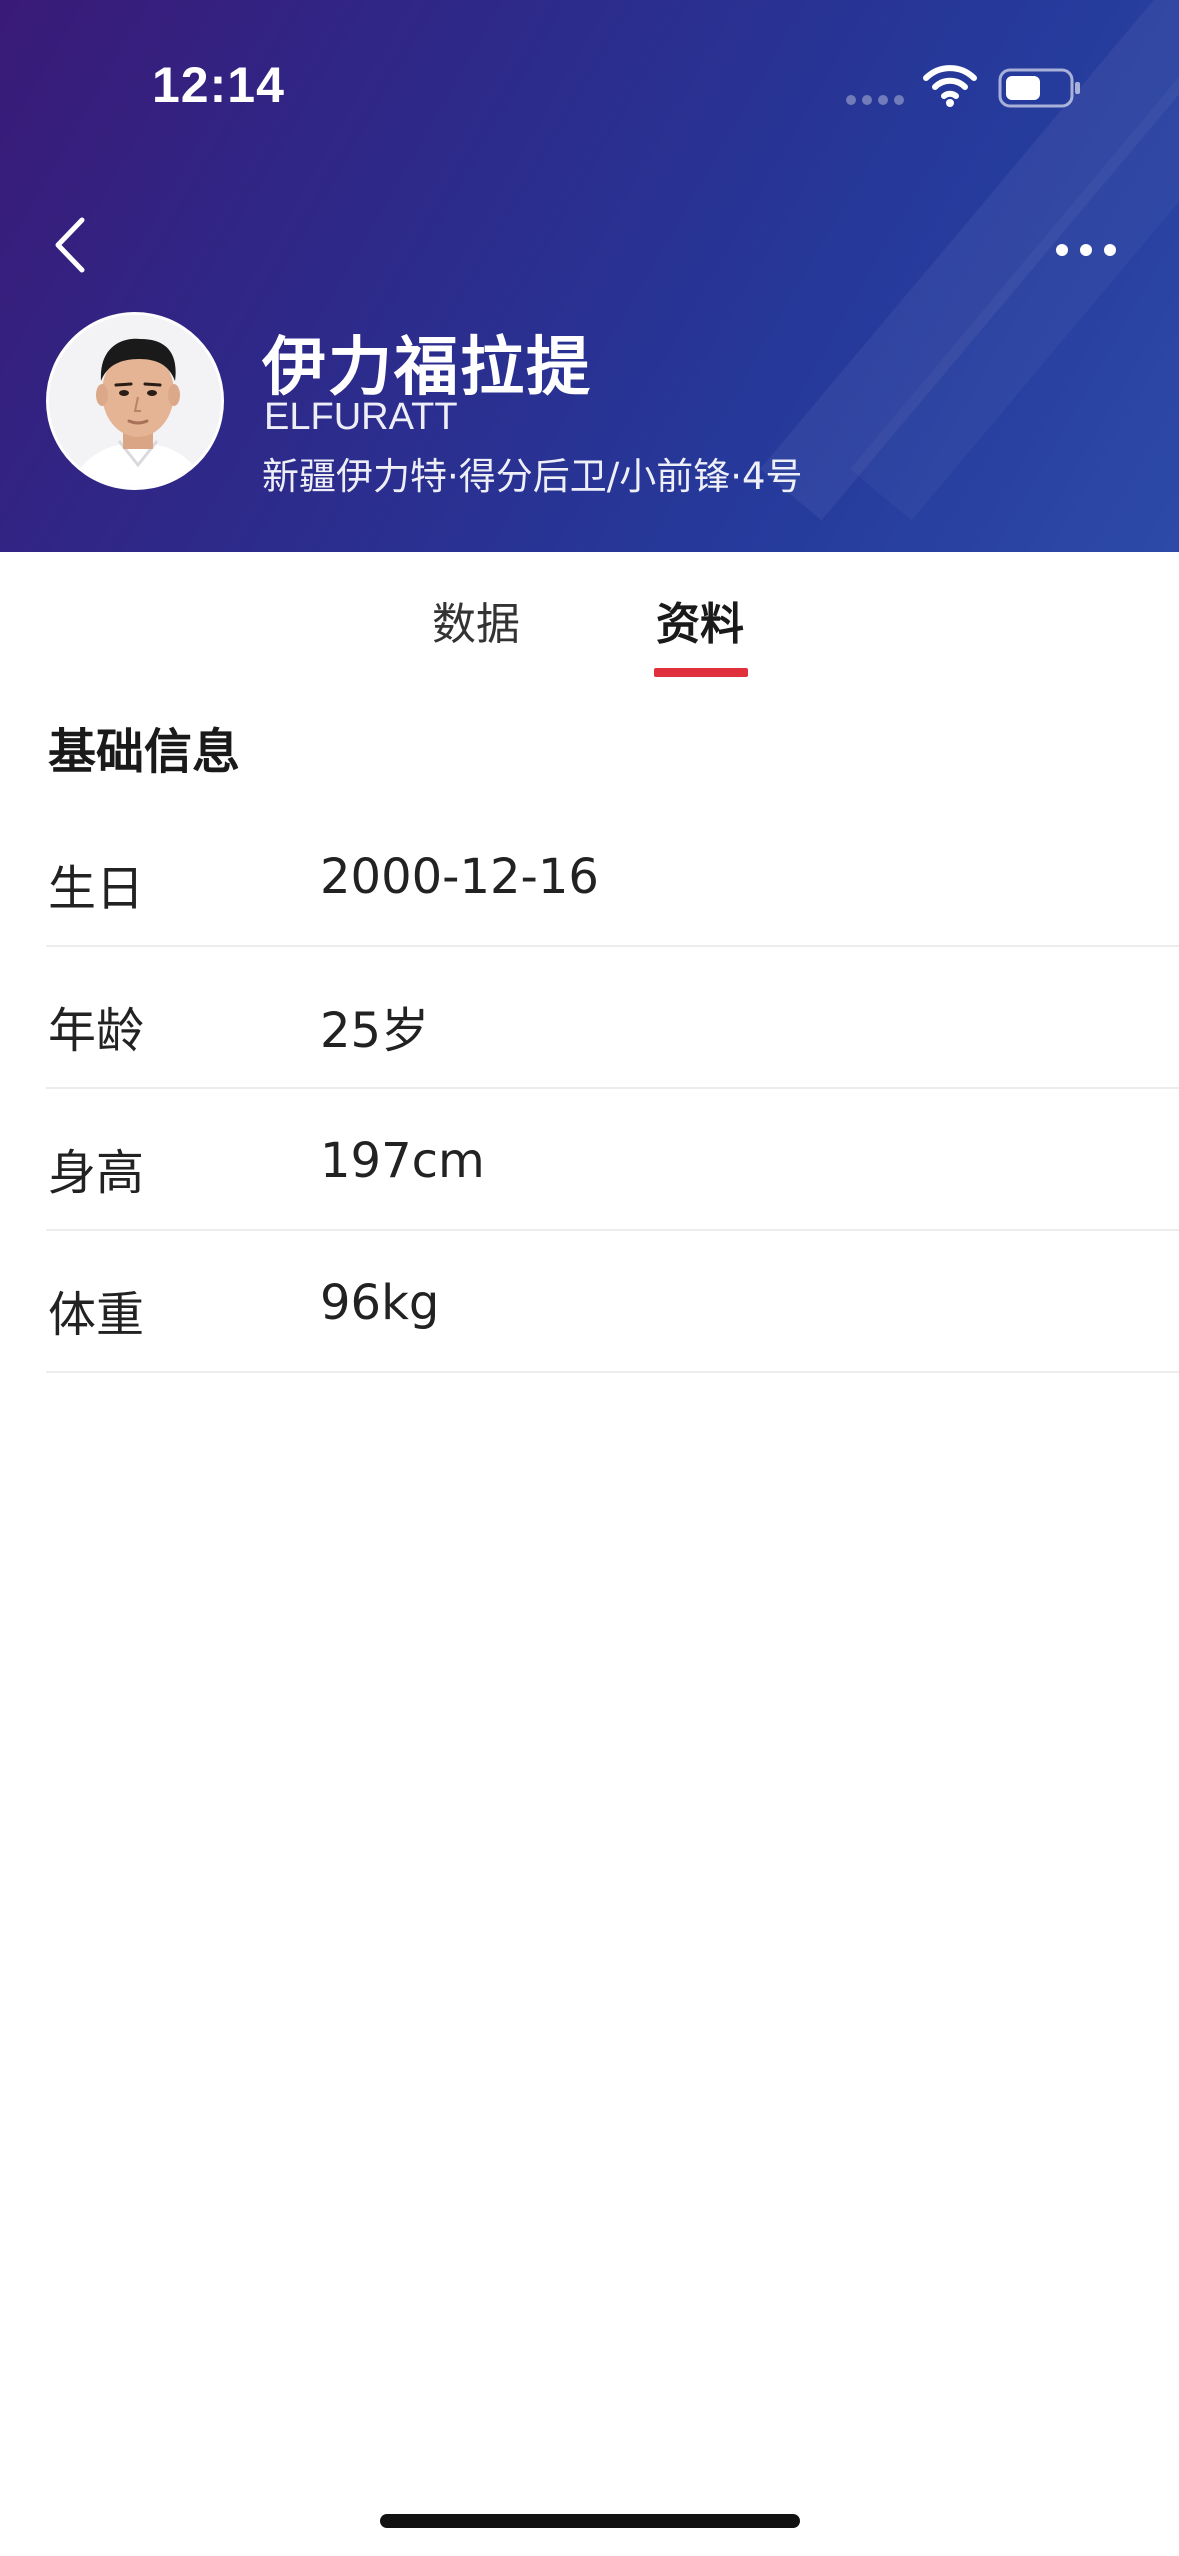 This screenshot has height=2556, width=1179. Describe the element at coordinates (612, 876) in the screenshot. I see `info-row-birthday: 生日 2000-12-16` at that location.